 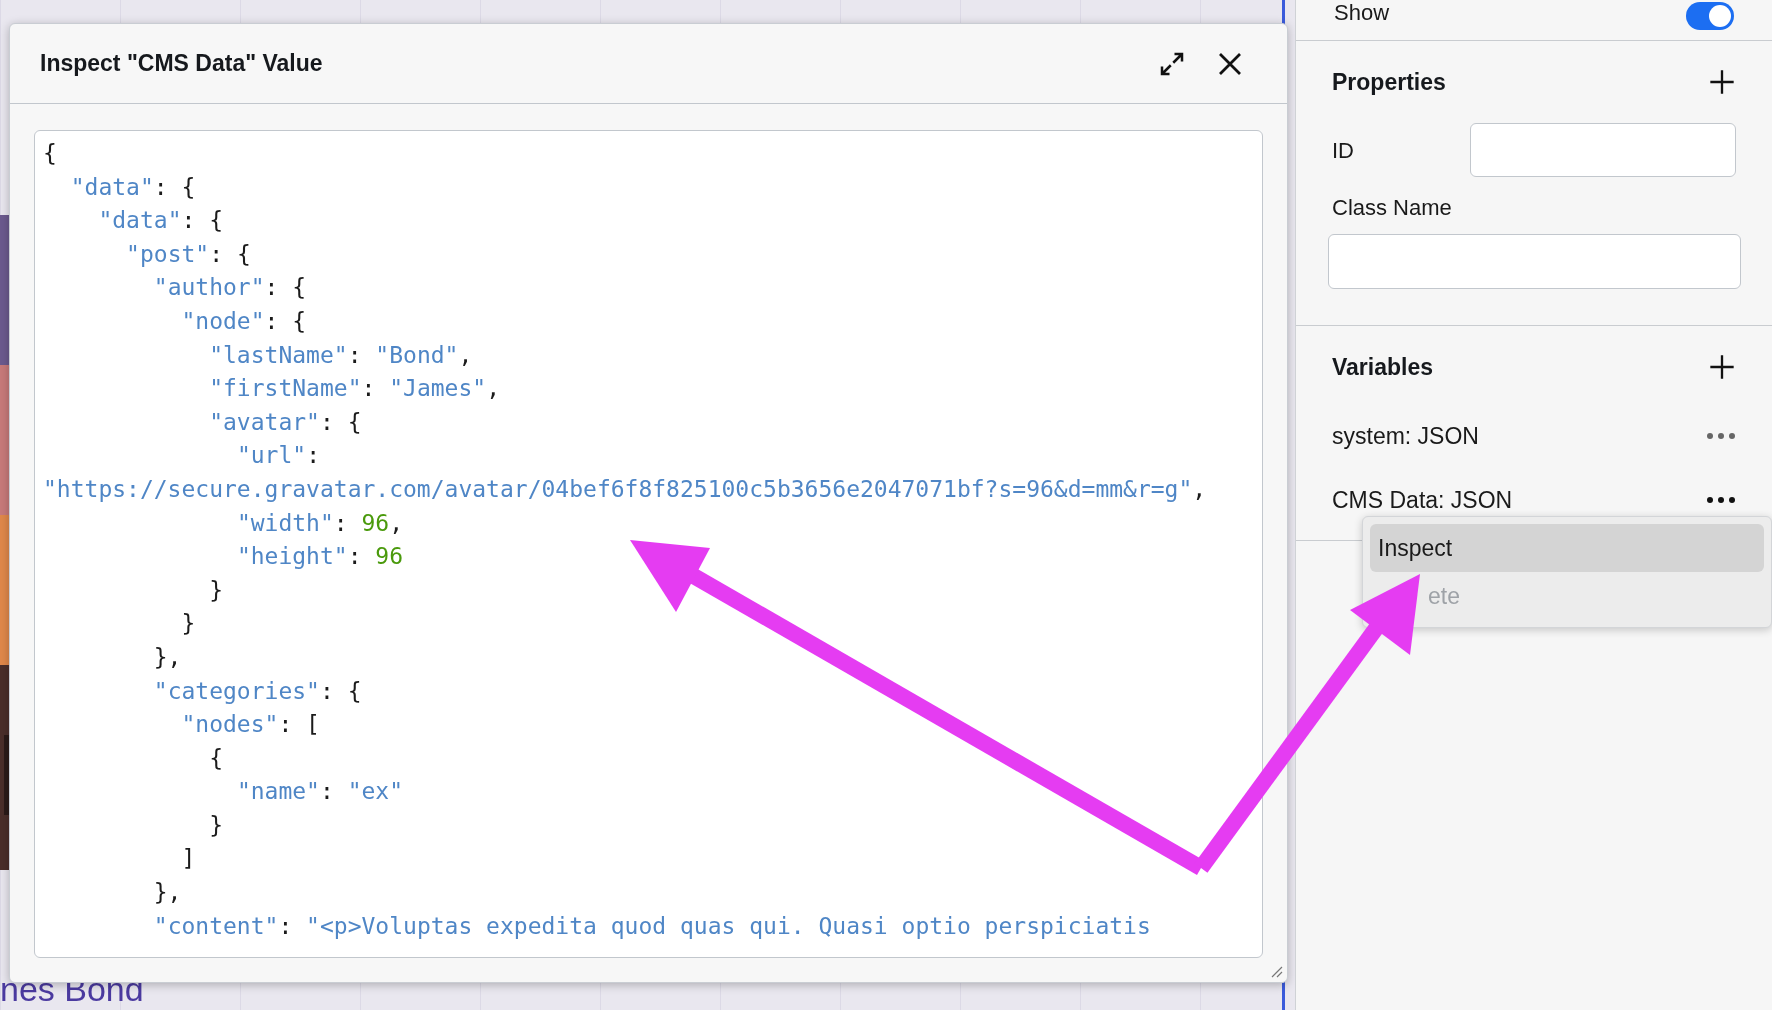 What do you see at coordinates (188, 254) in the screenshot?
I see `code-line: "post": {` at bounding box center [188, 254].